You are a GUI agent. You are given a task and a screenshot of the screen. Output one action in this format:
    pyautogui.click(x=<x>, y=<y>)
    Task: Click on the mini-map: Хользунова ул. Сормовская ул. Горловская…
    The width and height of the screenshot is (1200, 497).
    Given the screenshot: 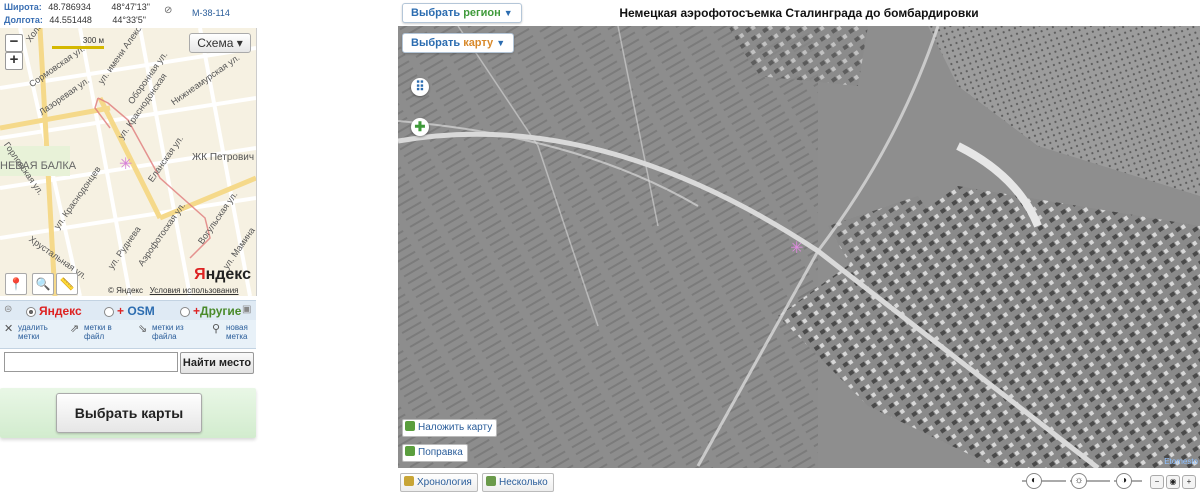 What is the action you would take?
    pyautogui.click(x=128, y=162)
    